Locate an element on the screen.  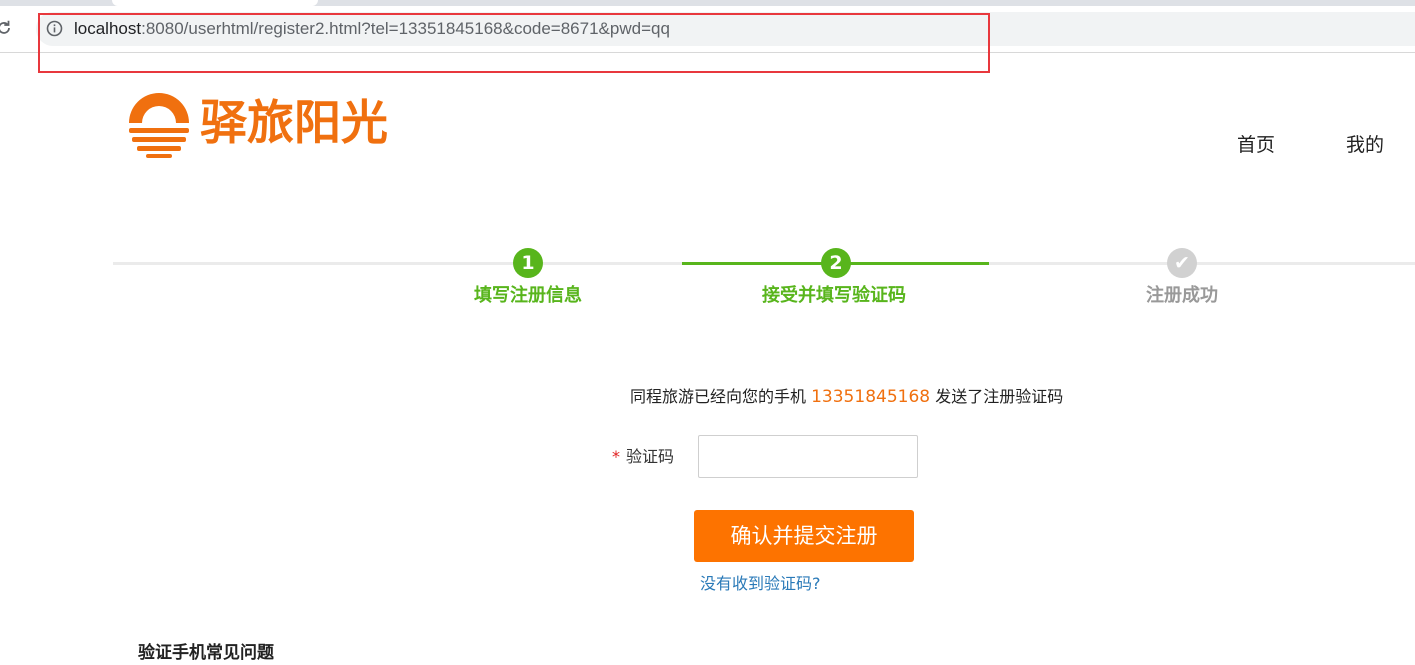
sun-logo-icon is located at coordinates (159, 125).